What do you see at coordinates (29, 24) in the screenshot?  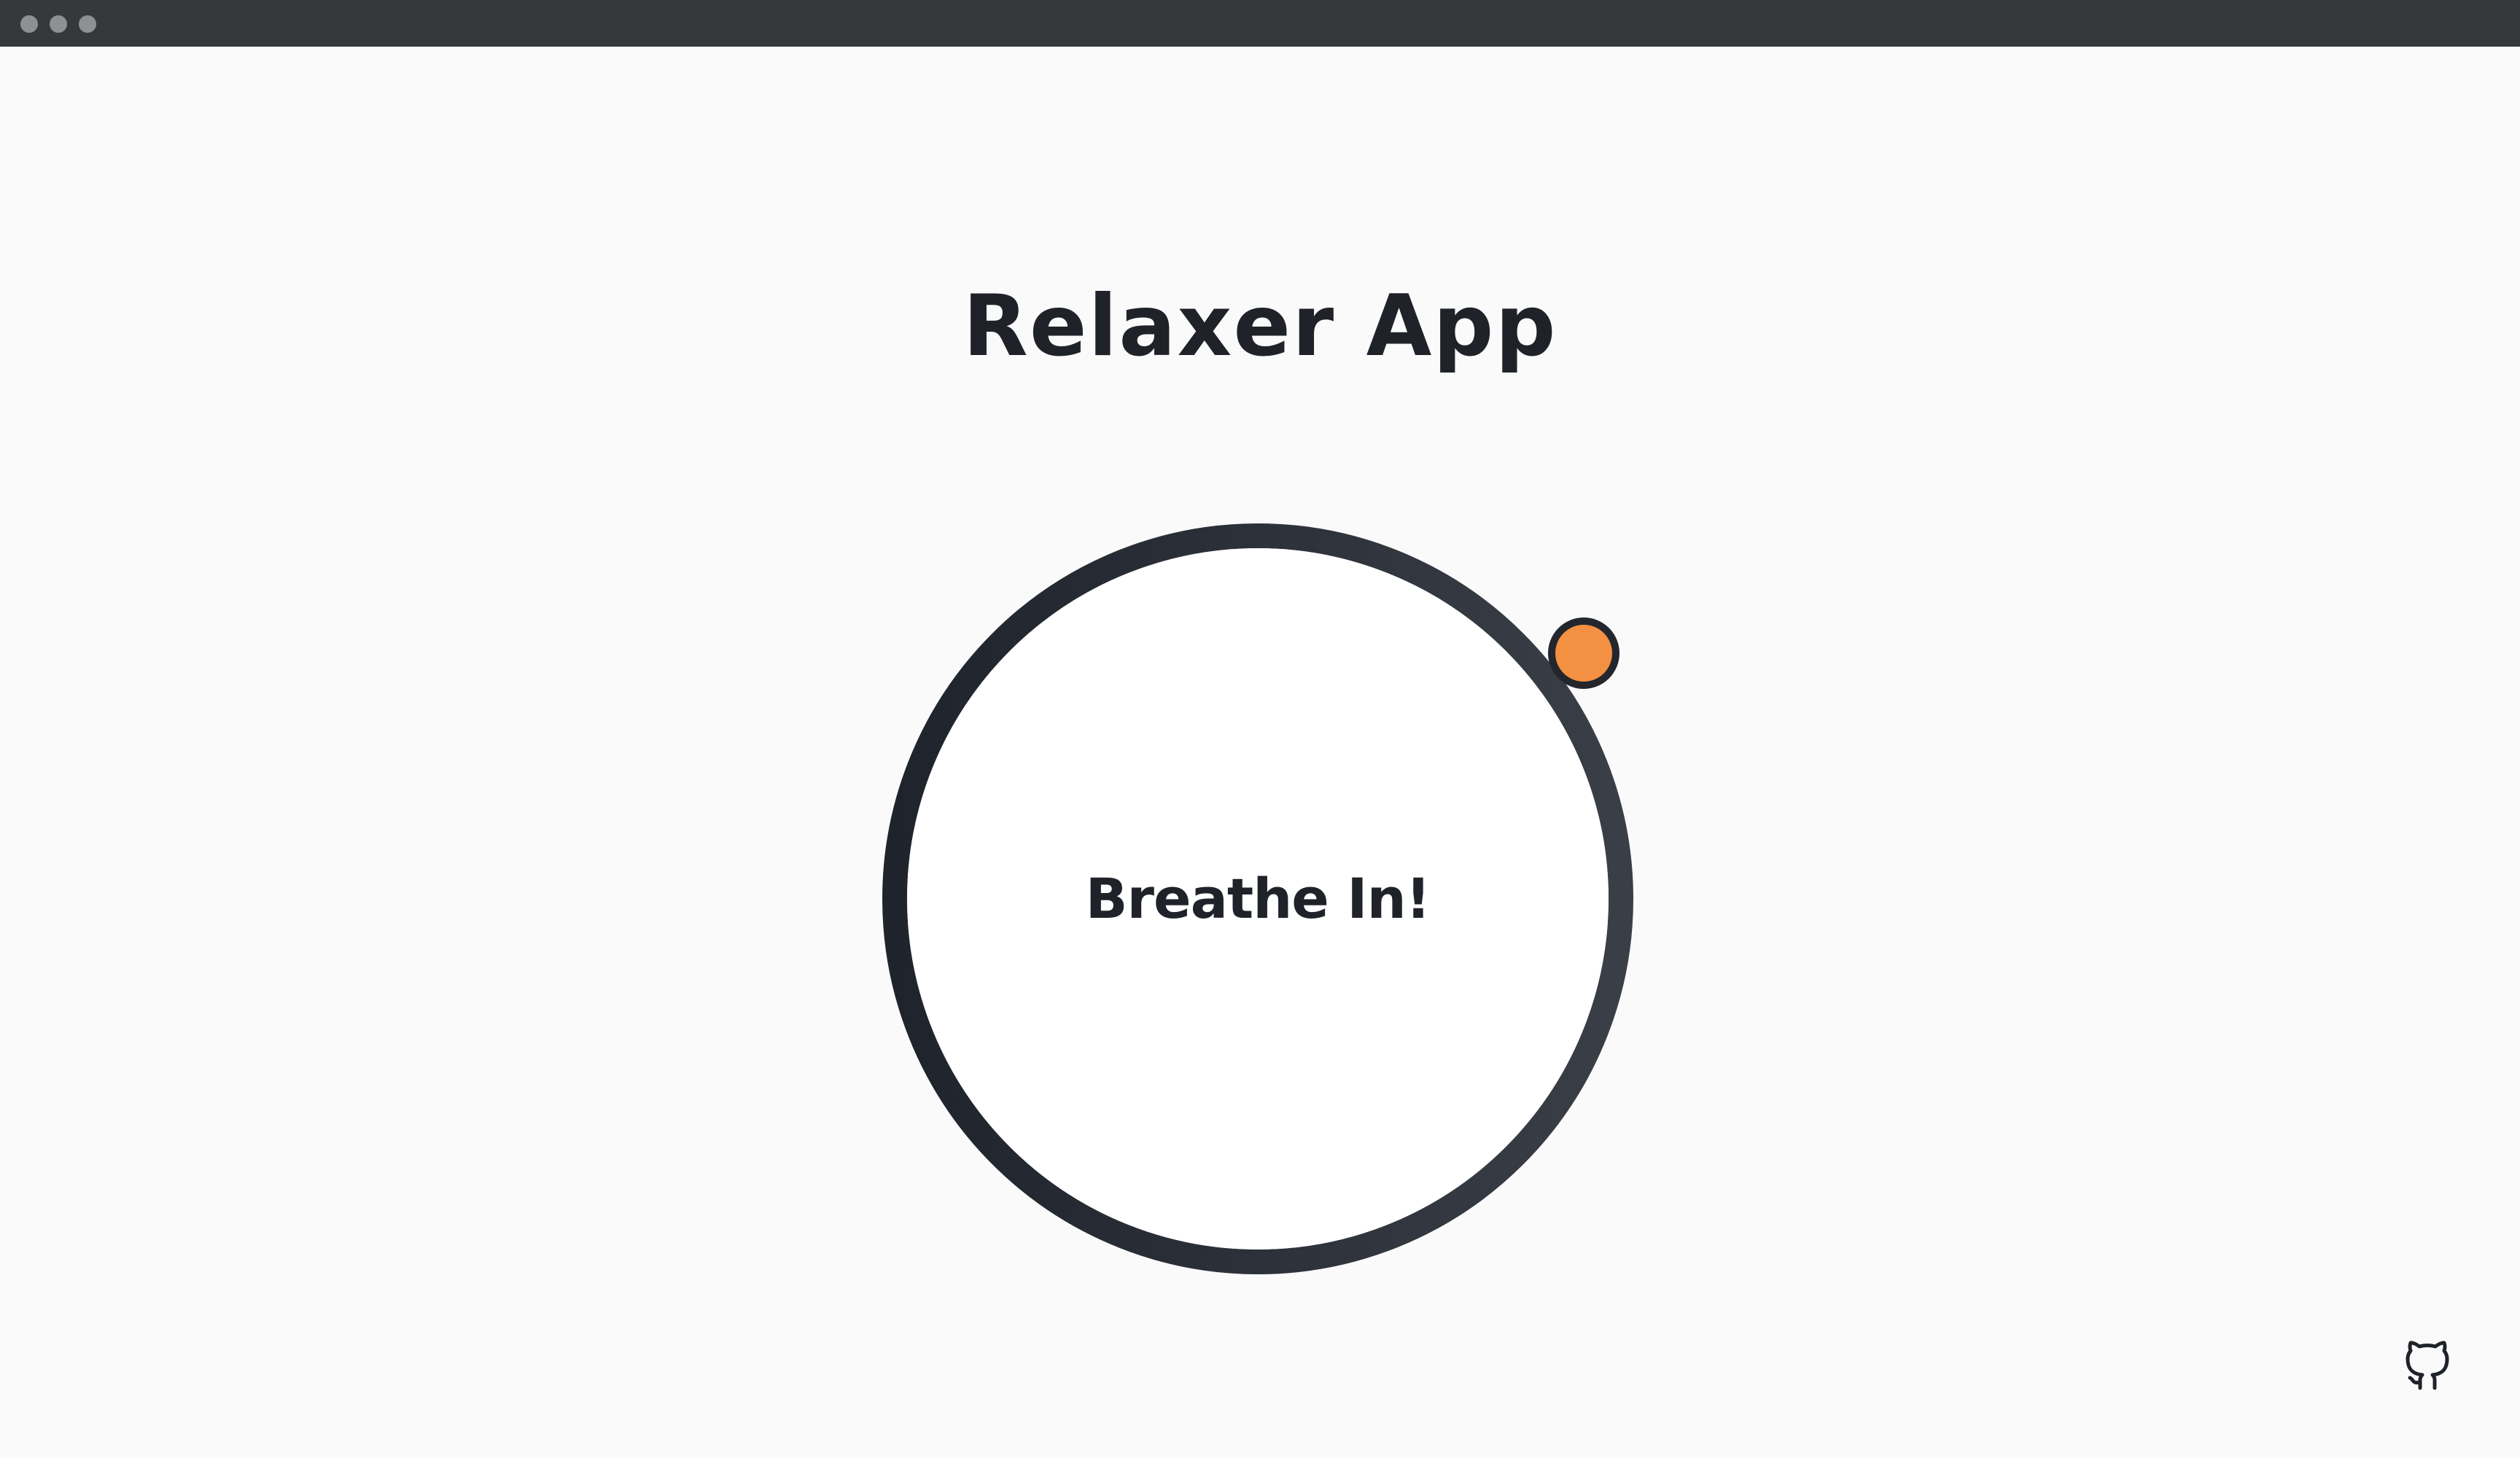 I see `window-close-button` at bounding box center [29, 24].